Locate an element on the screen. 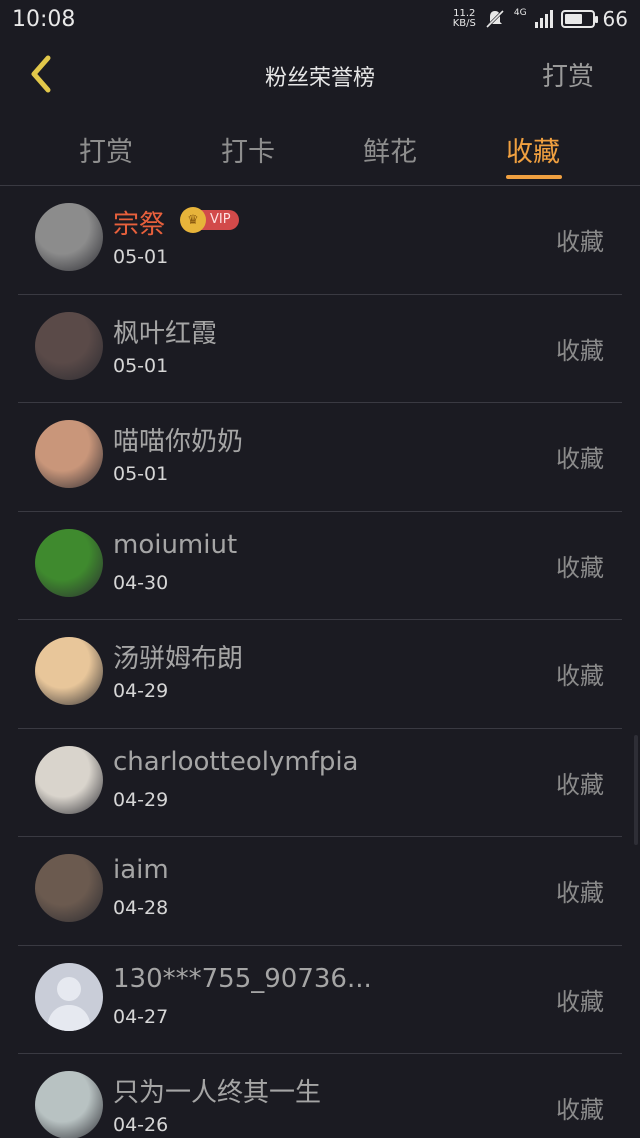 This screenshot has height=1138, width=640. tab-reward: 打赏 is located at coordinates (106, 149).